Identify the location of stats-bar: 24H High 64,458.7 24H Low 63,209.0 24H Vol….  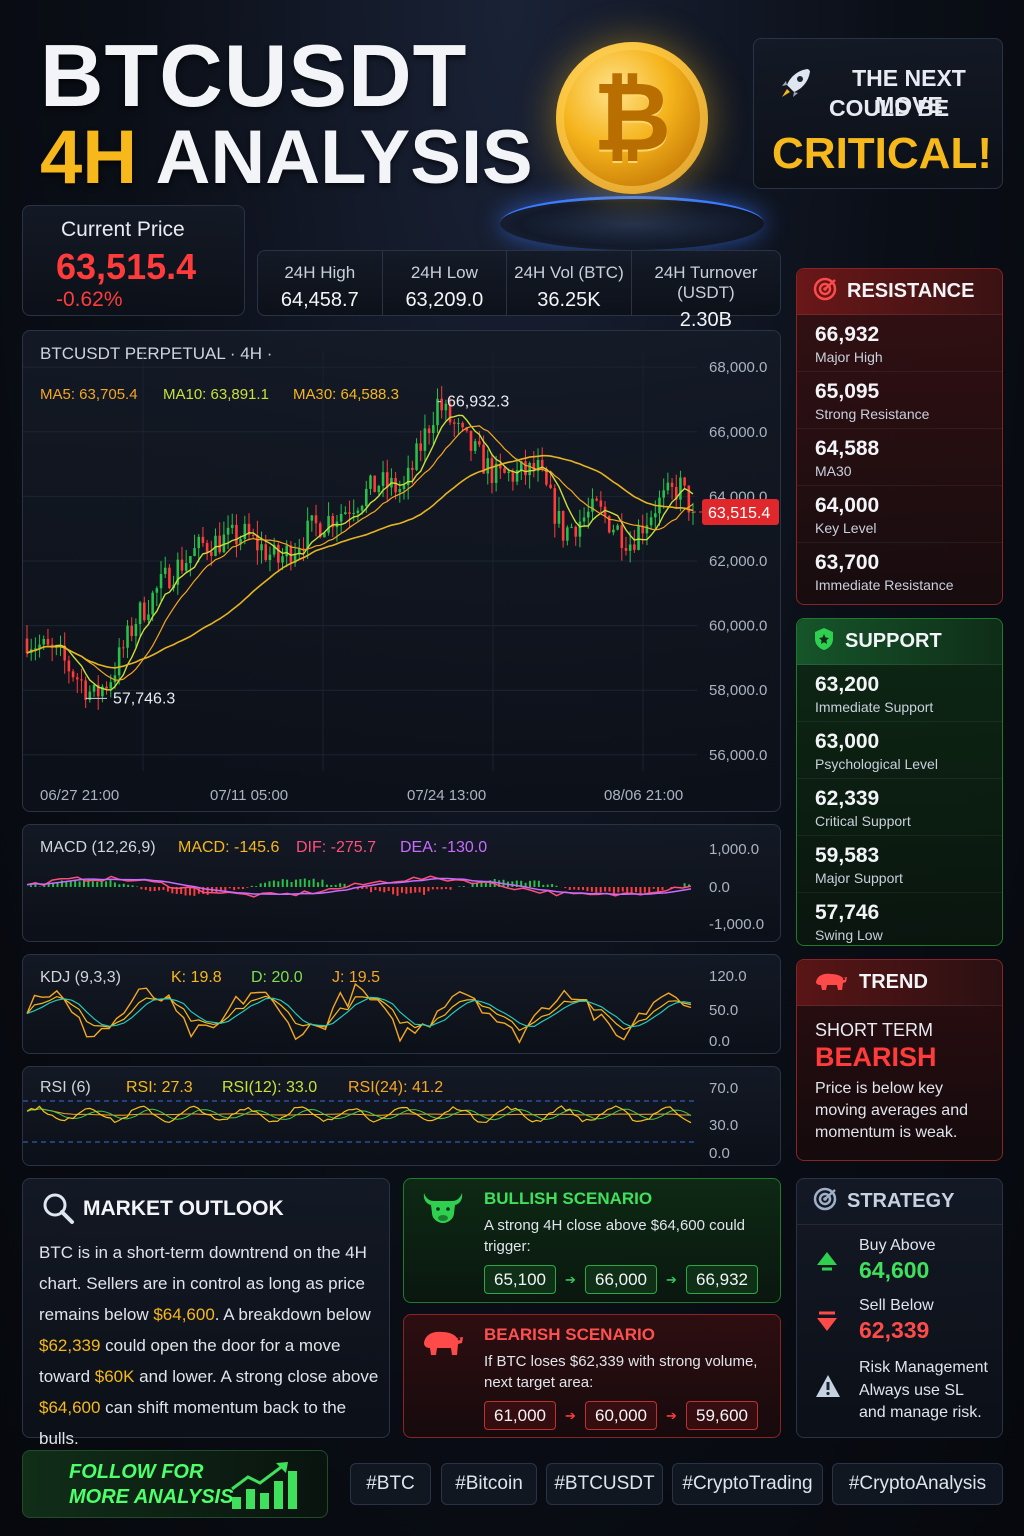
(519, 290).